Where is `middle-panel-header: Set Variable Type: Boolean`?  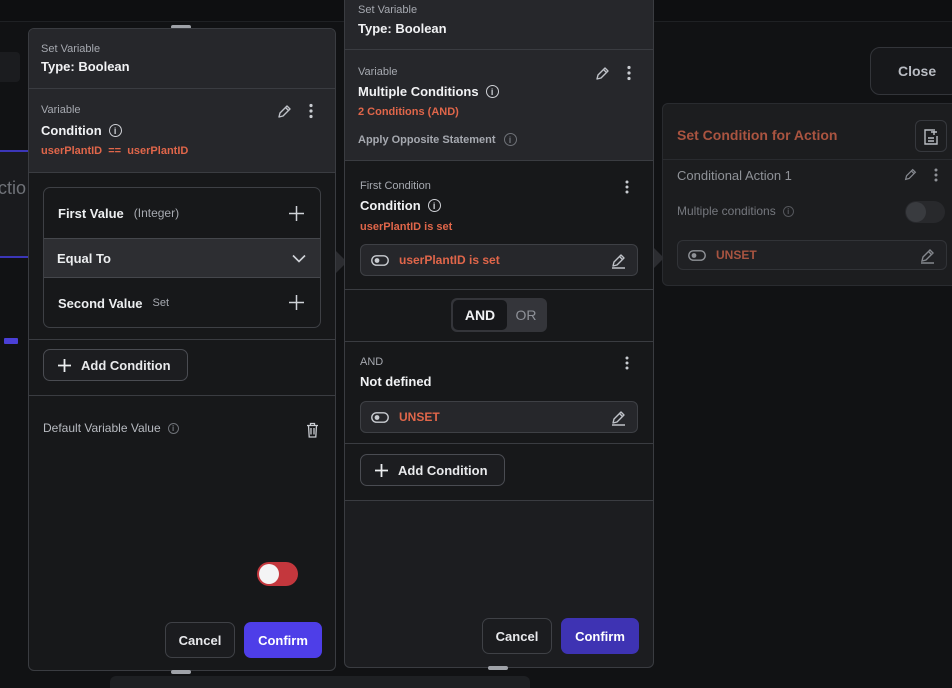 middle-panel-header: Set Variable Type: Boolean is located at coordinates (499, 25).